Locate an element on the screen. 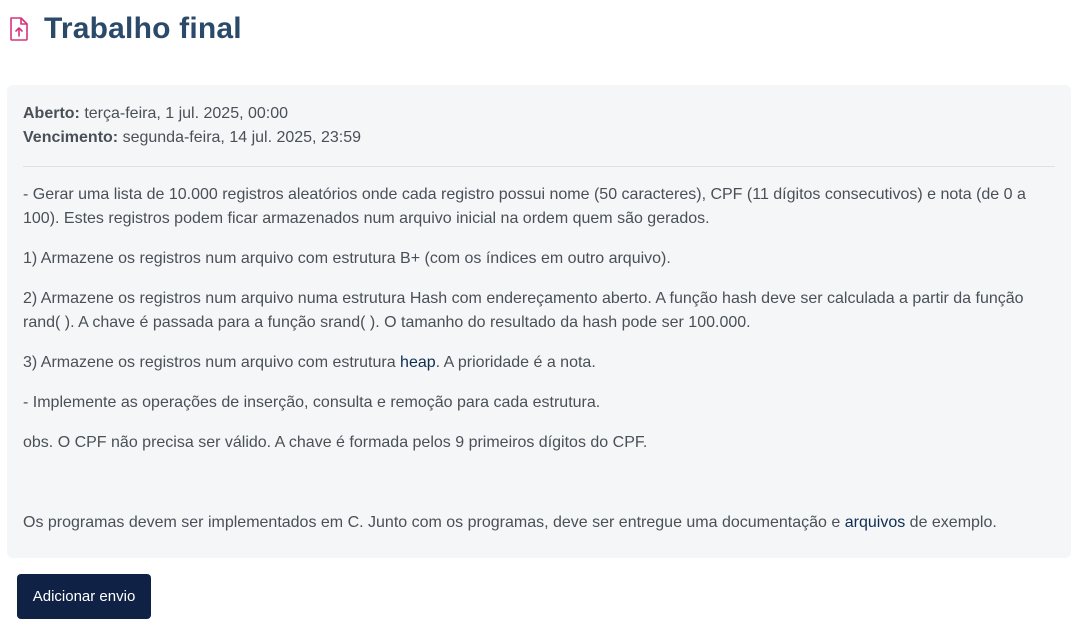 The height and width of the screenshot is (642, 1085). divider is located at coordinates (539, 166).